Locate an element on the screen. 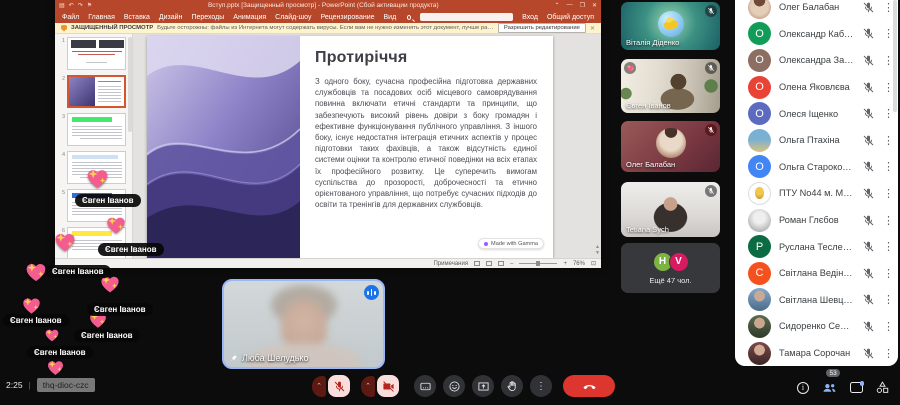 The image size is (900, 405). tab-transitions: Переходы is located at coordinates (207, 17).